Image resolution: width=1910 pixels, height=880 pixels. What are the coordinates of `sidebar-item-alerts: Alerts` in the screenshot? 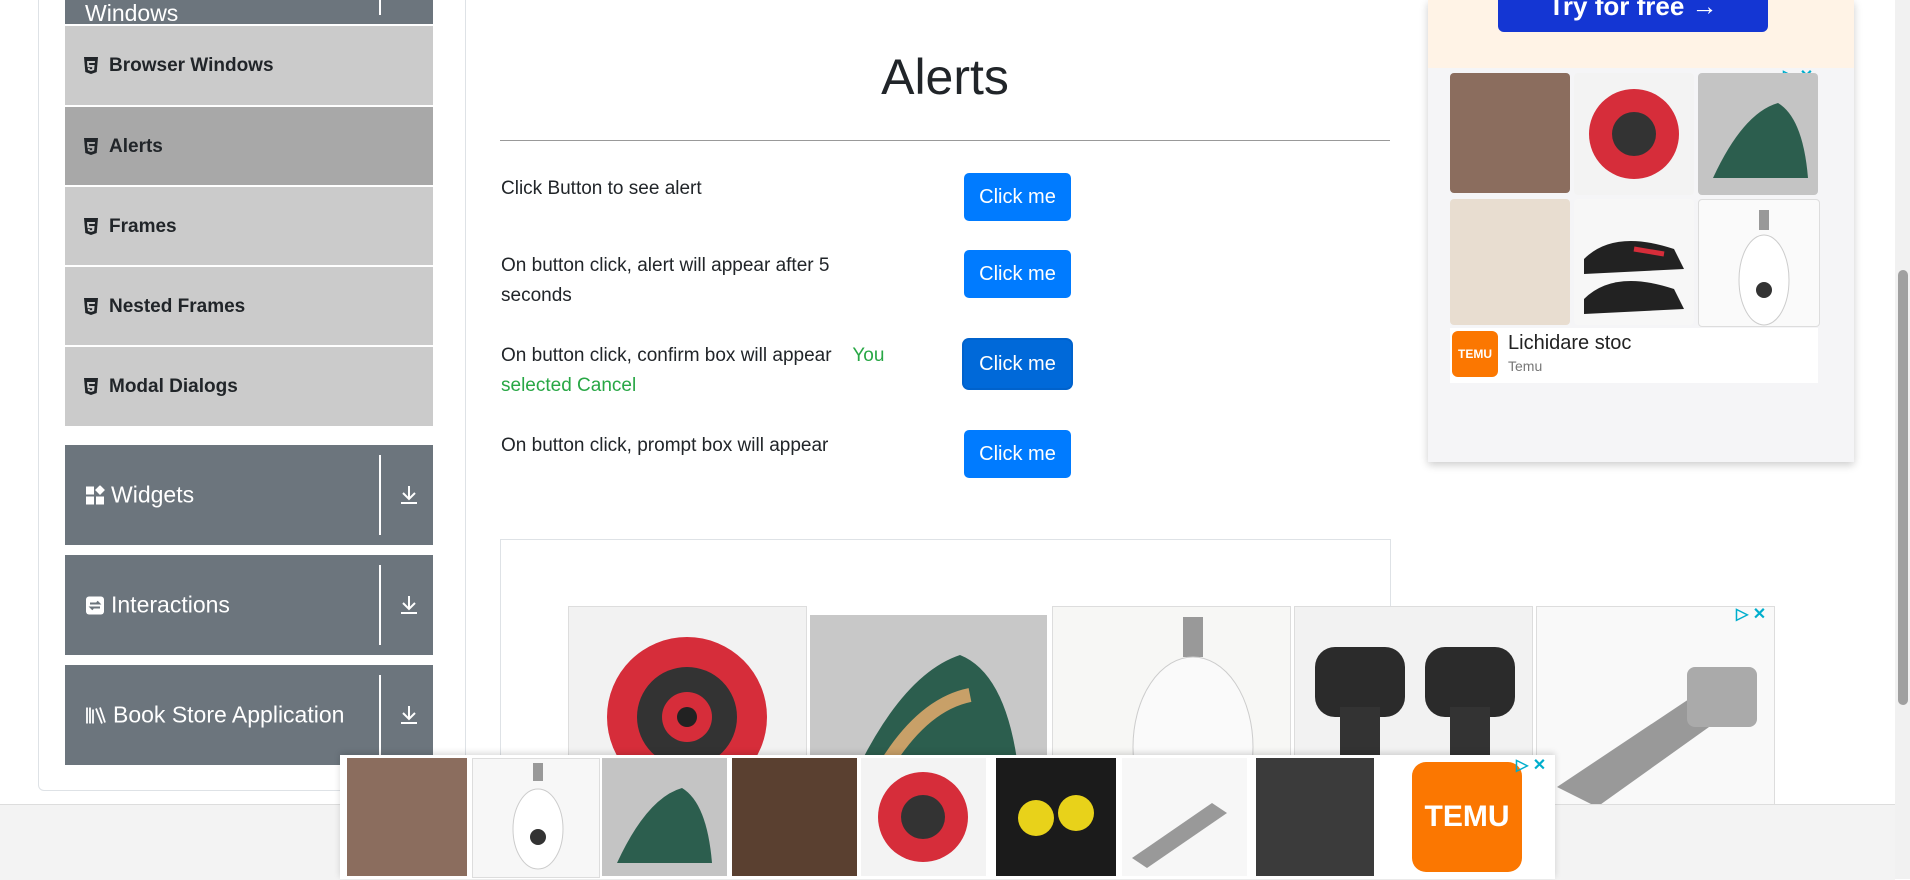 It's located at (249, 145).